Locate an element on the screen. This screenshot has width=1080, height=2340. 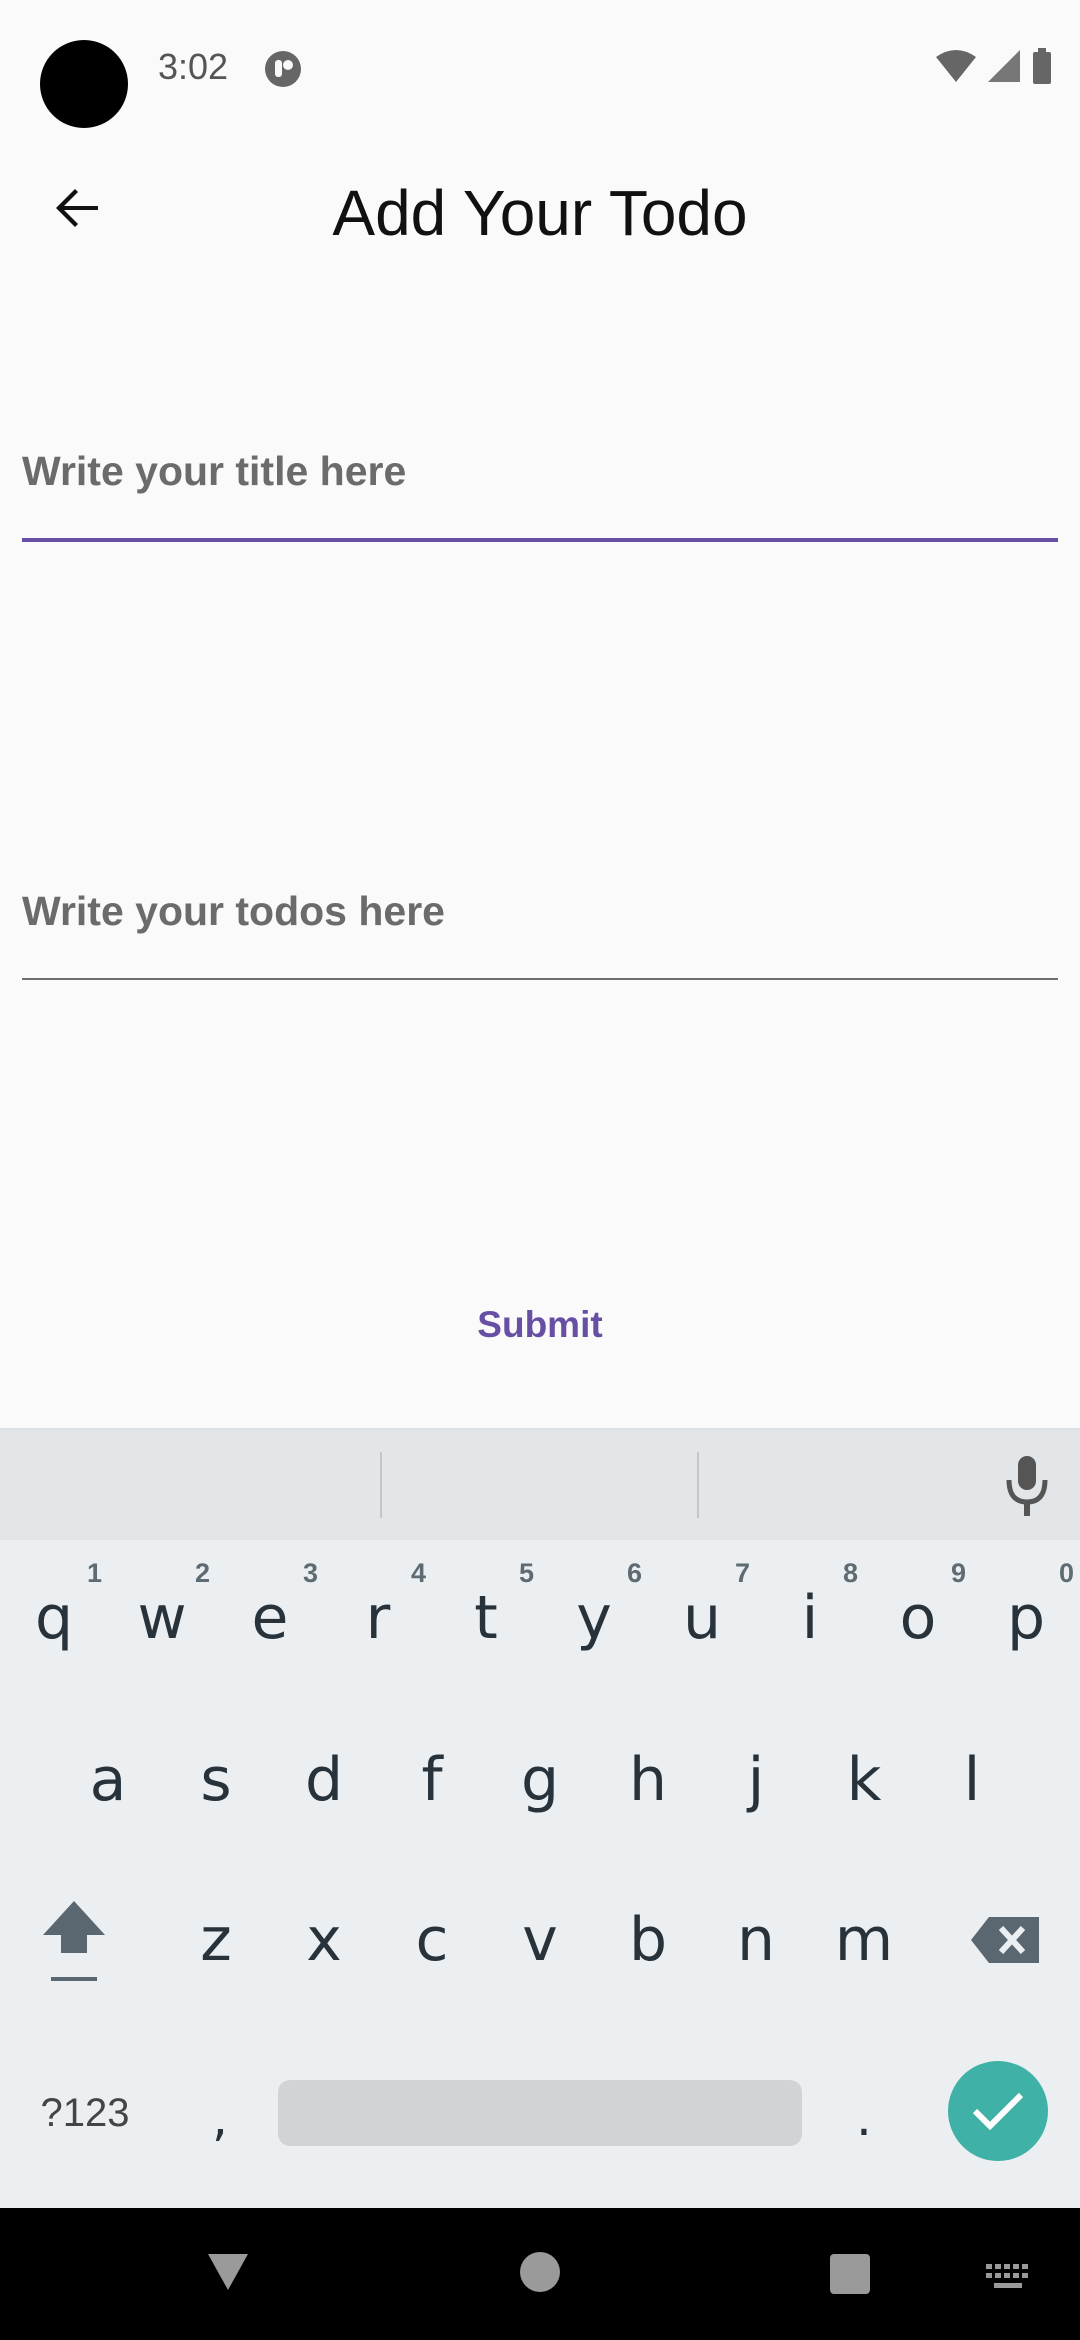
key-label: n is located at coordinates (756, 1940).